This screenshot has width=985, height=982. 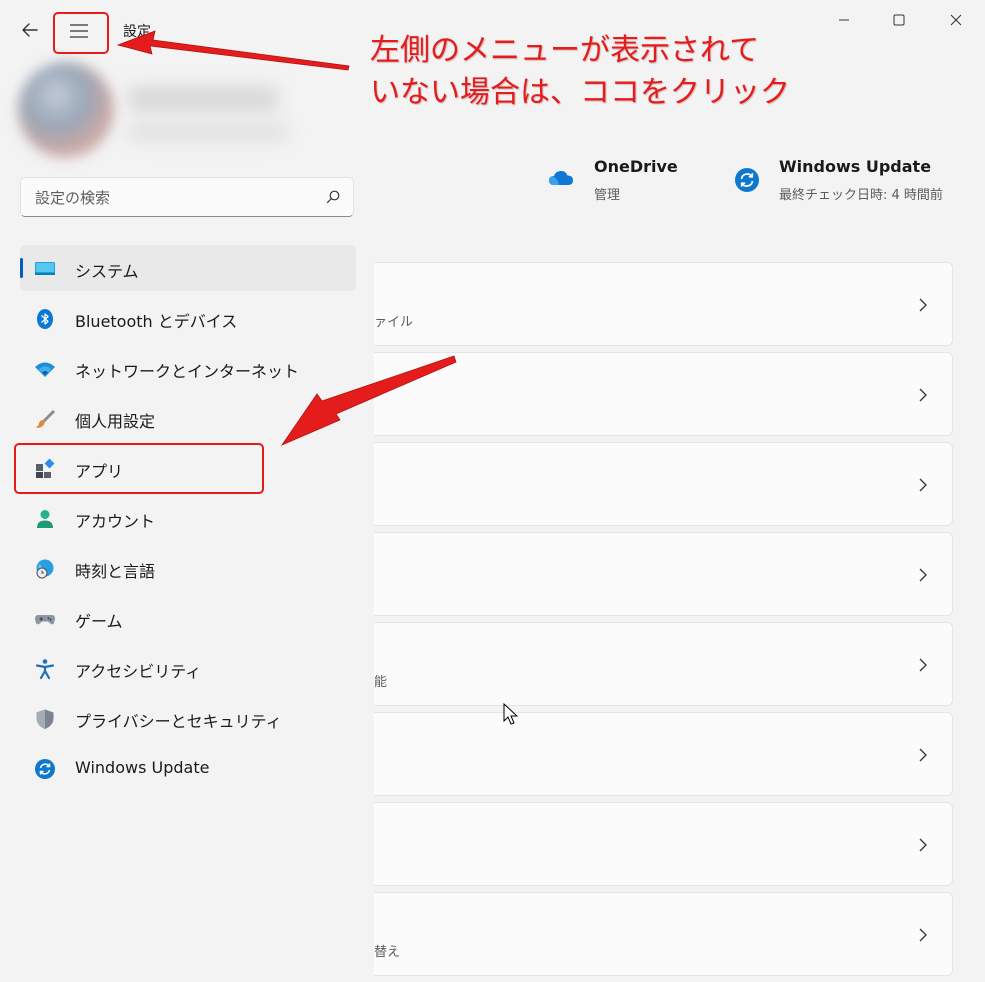 I want to click on settings-card: 能, so click(x=663, y=664).